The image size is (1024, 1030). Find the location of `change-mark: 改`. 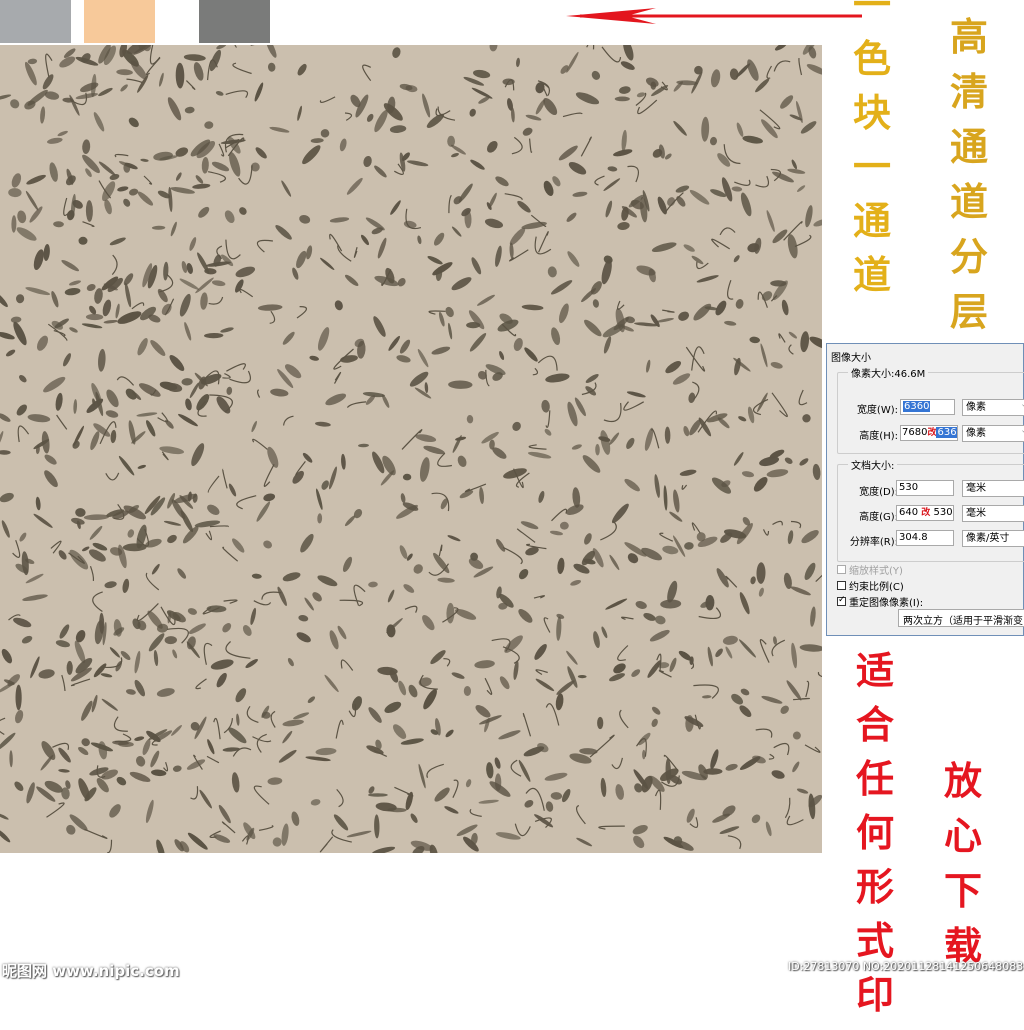

change-mark: 改 is located at coordinates (925, 513).